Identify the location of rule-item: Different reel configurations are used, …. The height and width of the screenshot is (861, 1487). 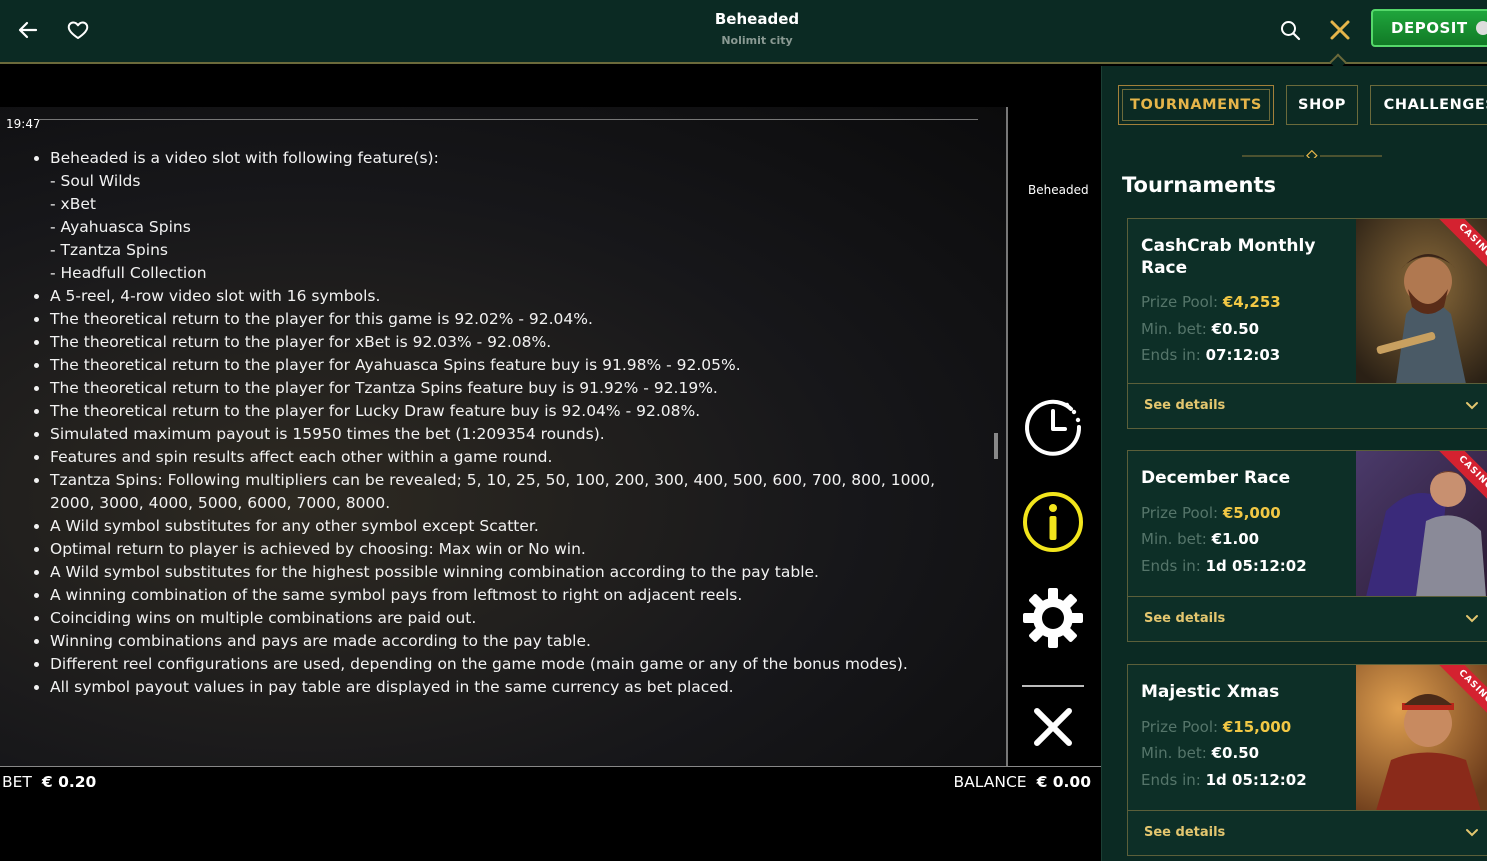
(514, 664).